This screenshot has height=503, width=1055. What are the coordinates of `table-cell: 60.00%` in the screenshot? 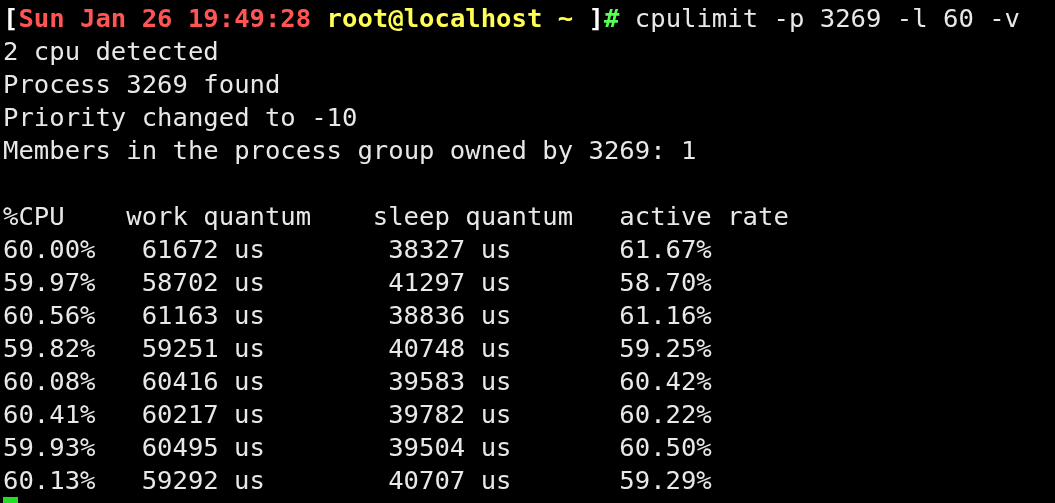 It's located at (49, 249).